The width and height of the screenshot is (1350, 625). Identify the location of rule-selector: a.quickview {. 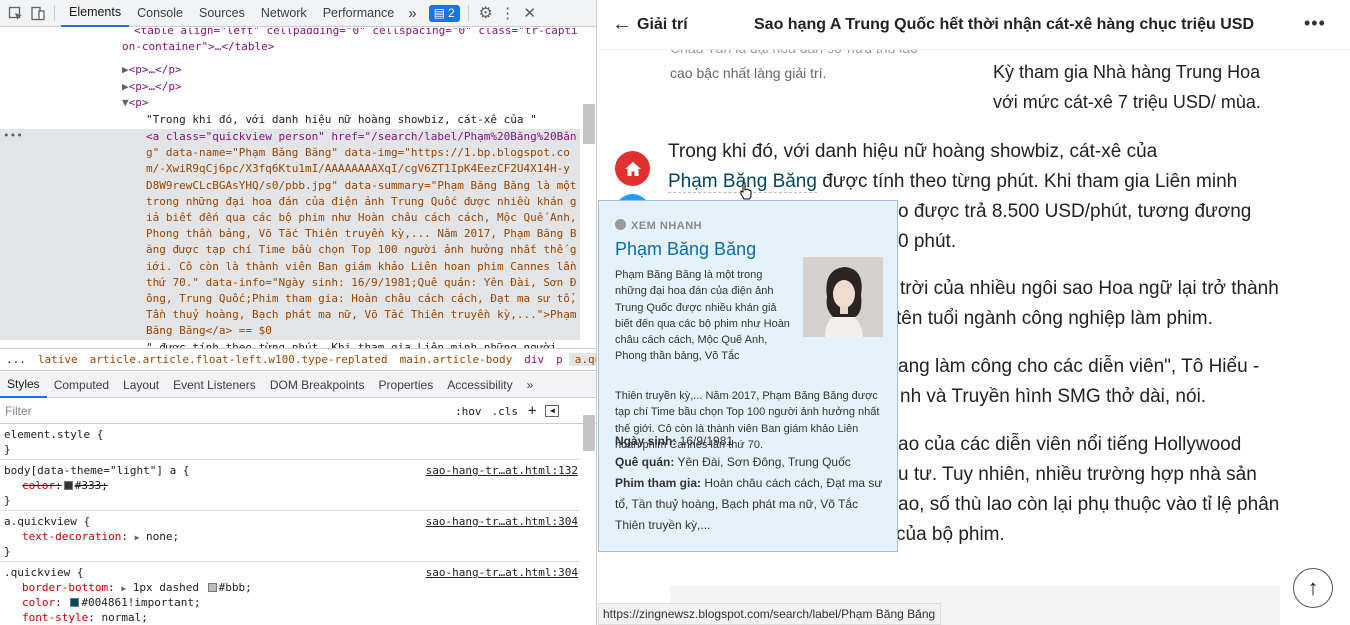
(47, 522).